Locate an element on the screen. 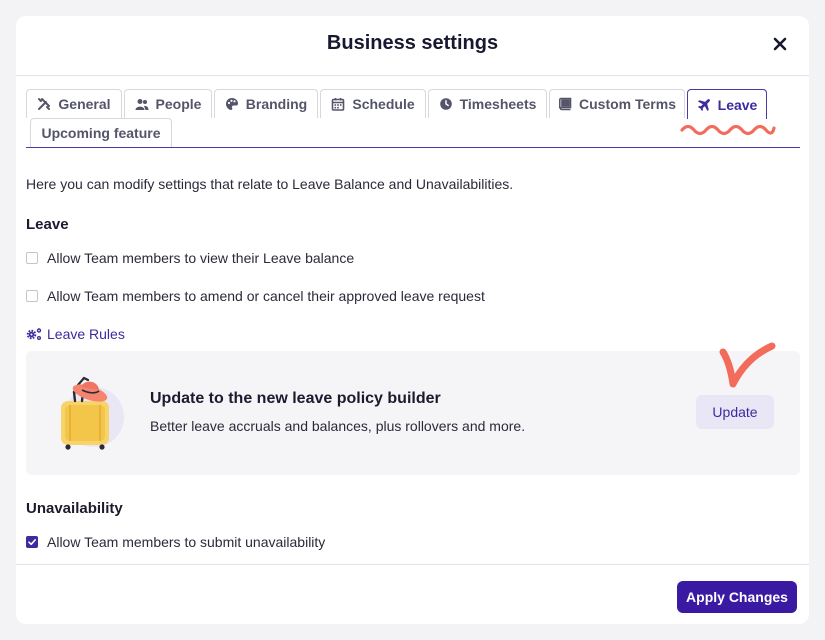 The width and height of the screenshot is (825, 640). tab-label: Timesheets is located at coordinates (498, 104).